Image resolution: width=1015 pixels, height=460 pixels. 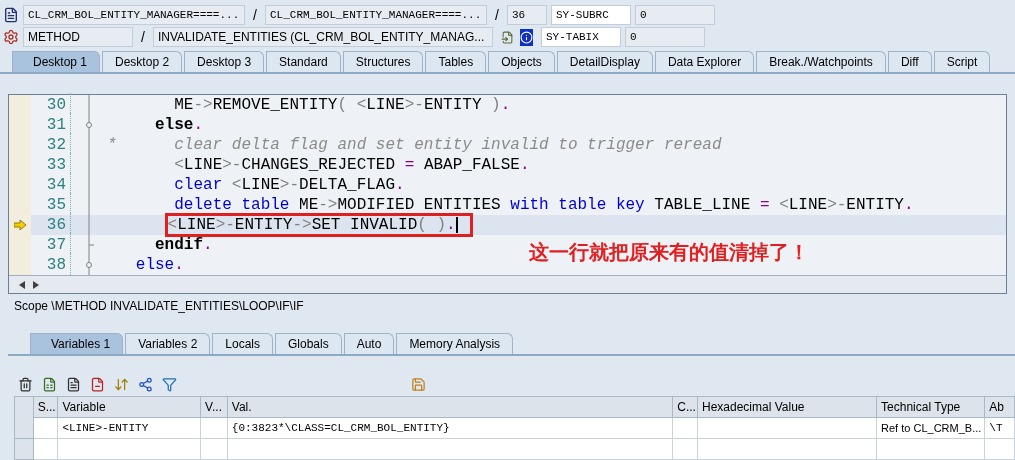 What do you see at coordinates (821, 61) in the screenshot?
I see `tab: Break./Watchpoints` at bounding box center [821, 61].